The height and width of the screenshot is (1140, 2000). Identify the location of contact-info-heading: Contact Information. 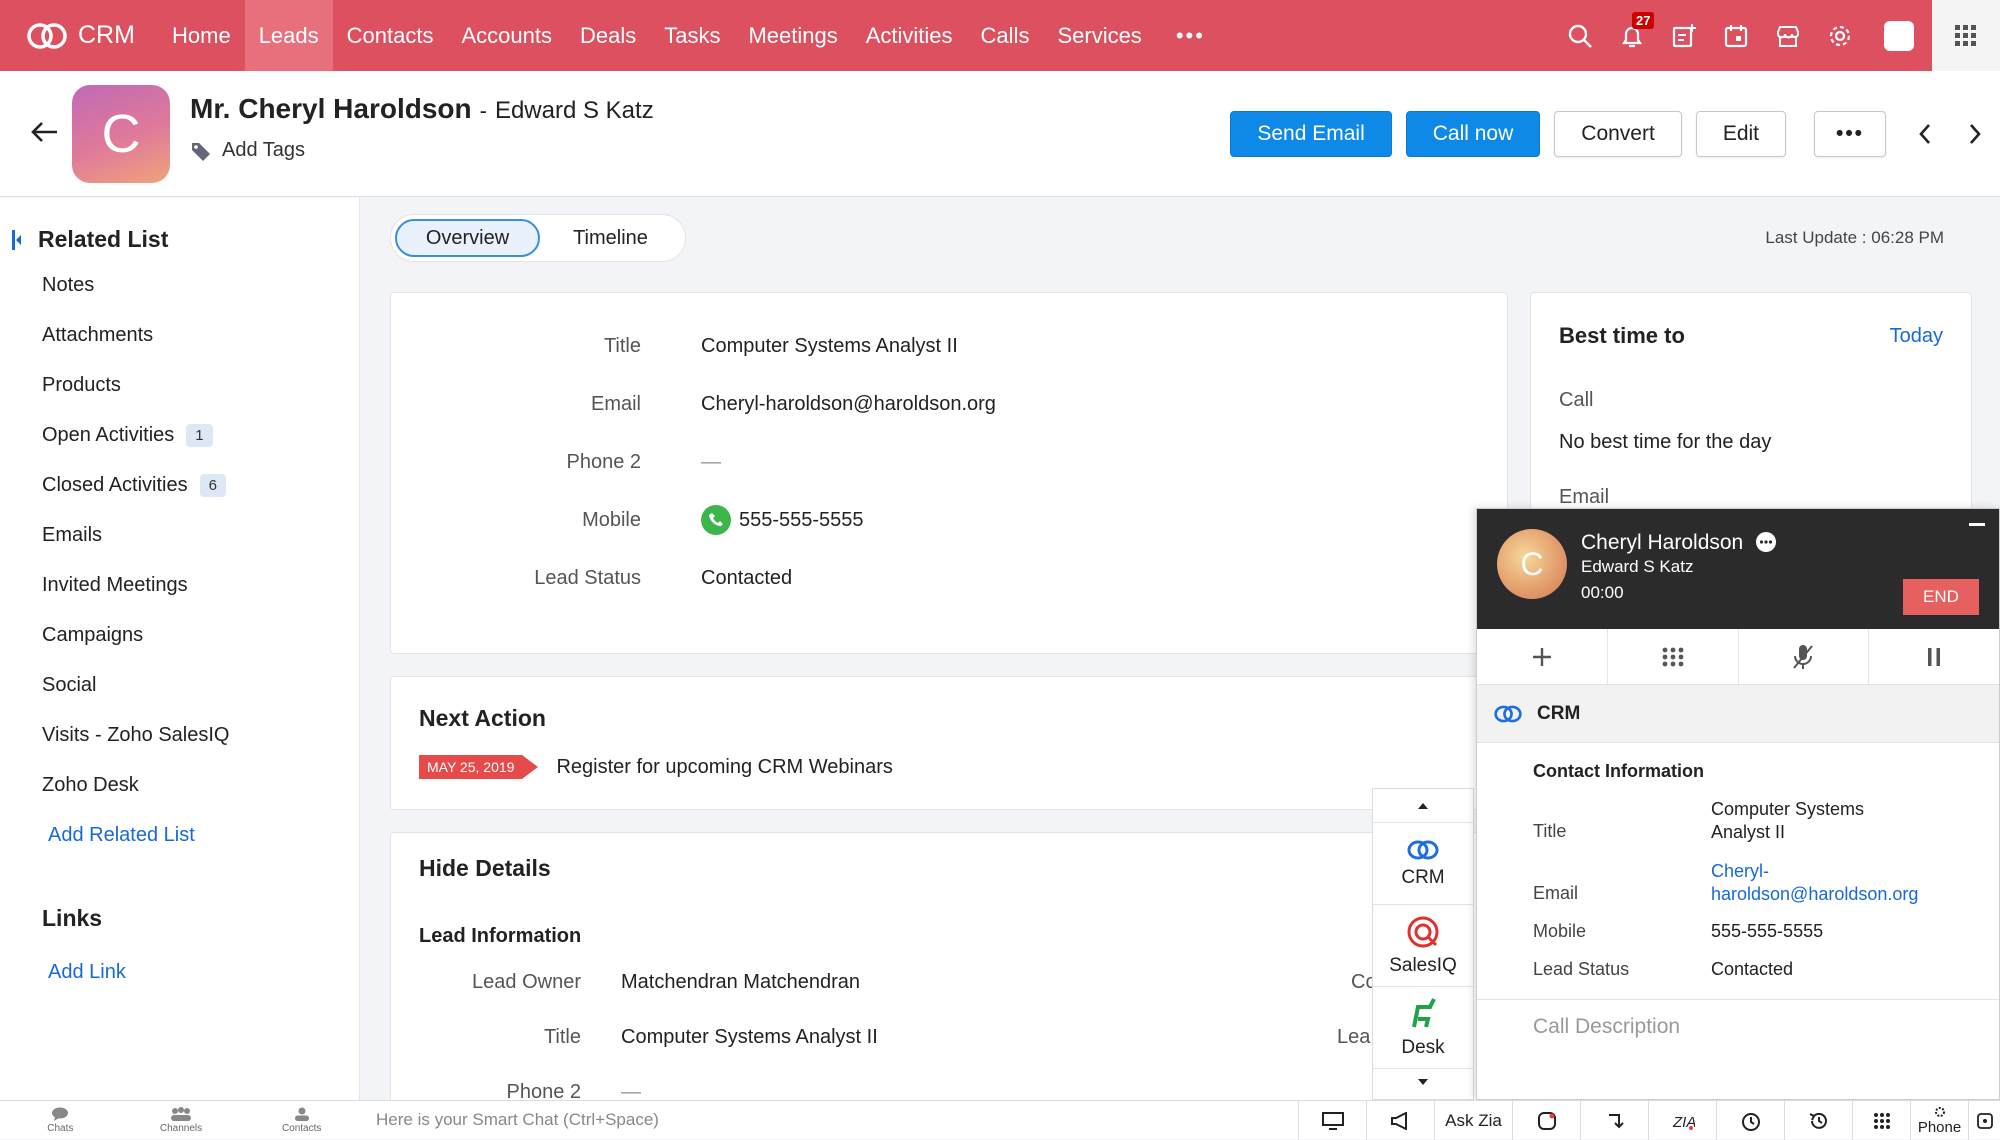
(1618, 771).